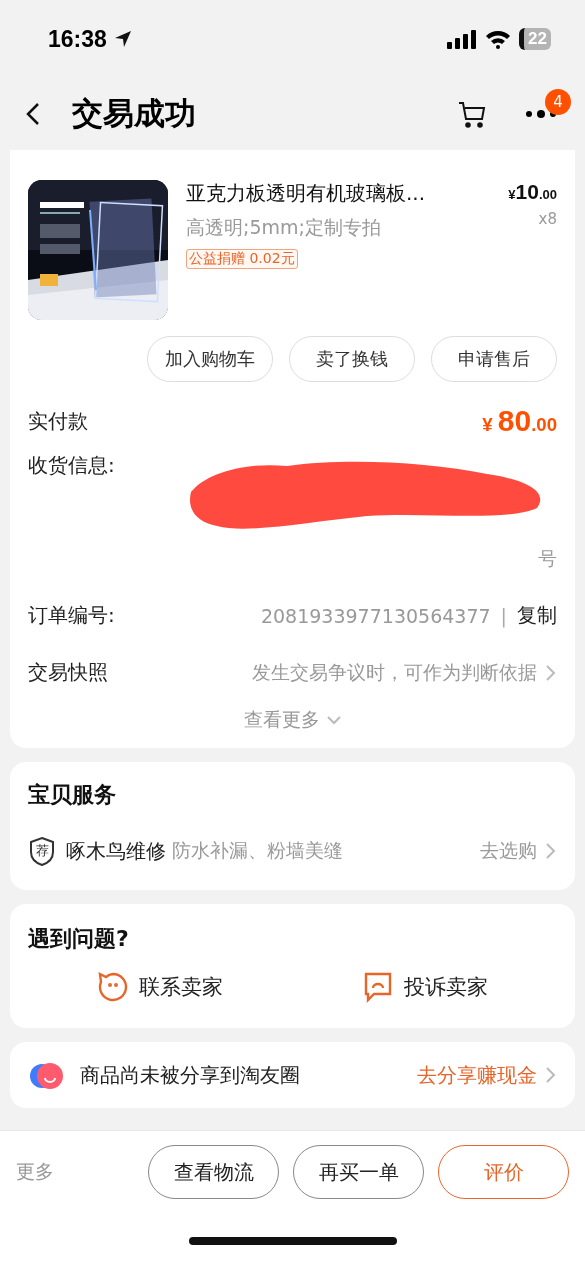 This screenshot has height=1266, width=585. I want to click on order-action-button: 再买一单, so click(358, 1172).